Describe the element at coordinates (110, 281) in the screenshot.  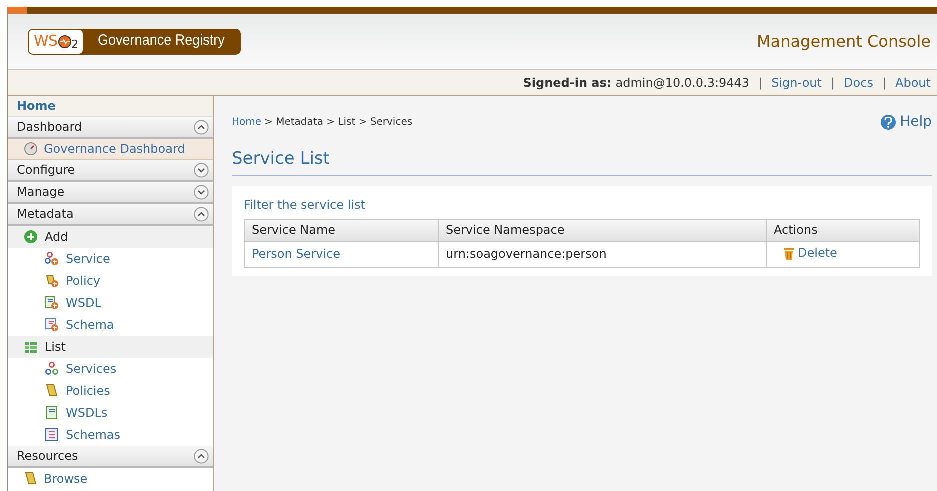
I see `sidebar-link: Policy` at that location.